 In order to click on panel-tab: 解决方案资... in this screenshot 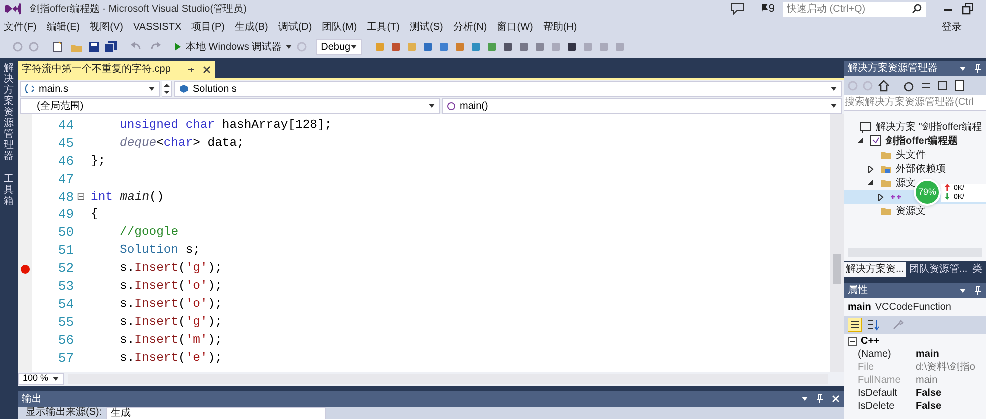, I will do `click(875, 269)`.